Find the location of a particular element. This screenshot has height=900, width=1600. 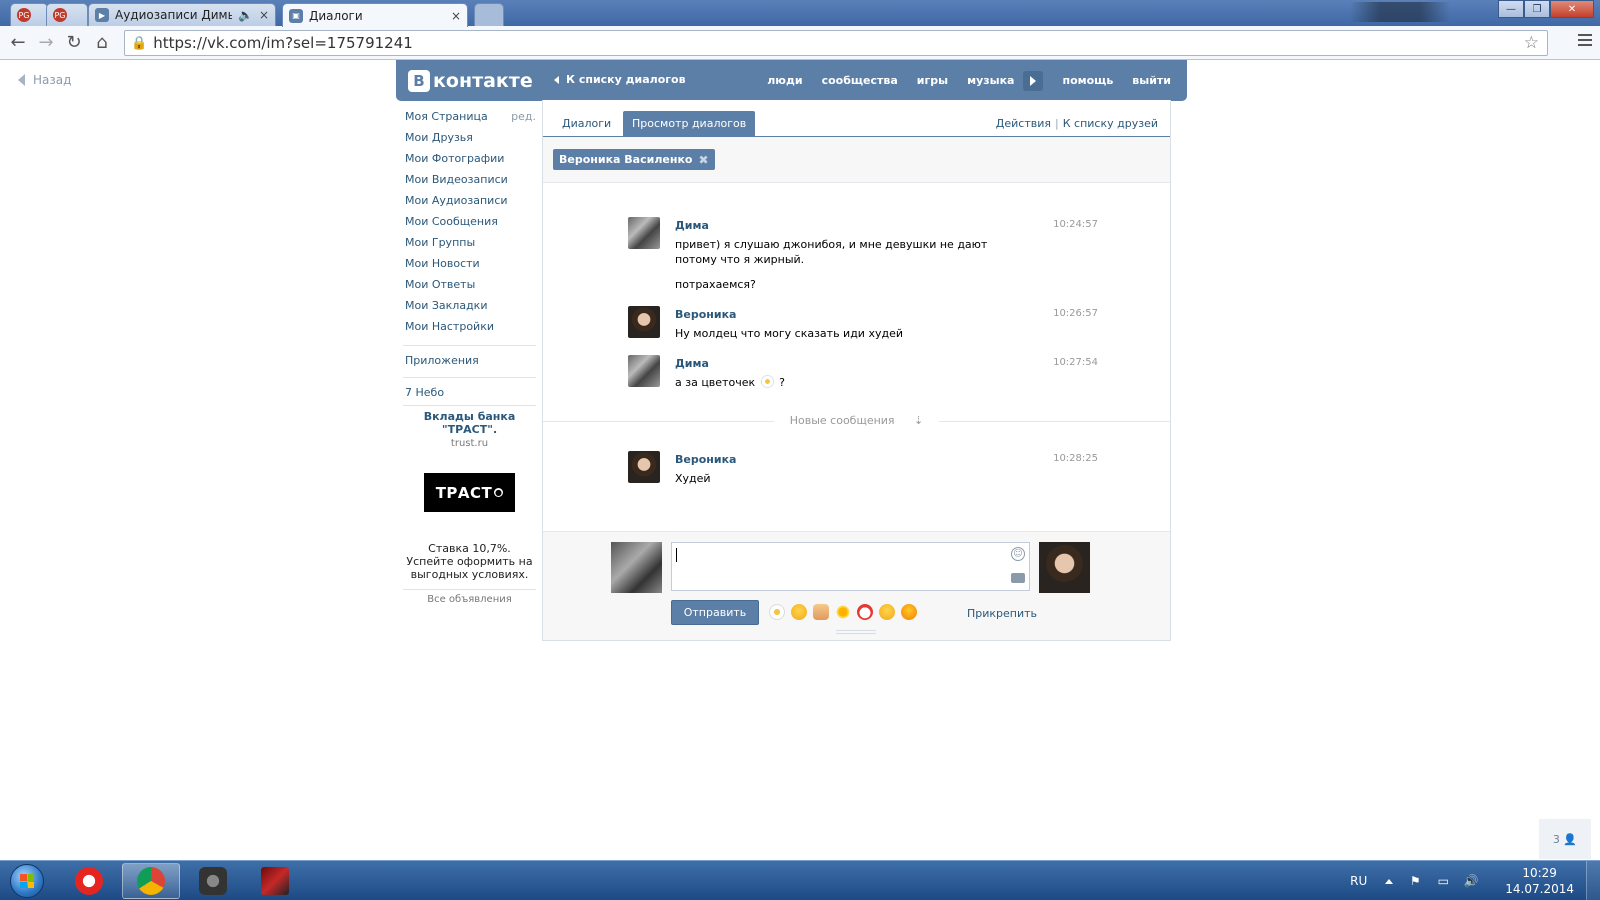

menu-audio: Мои Аудиозаписи is located at coordinates (469, 204).